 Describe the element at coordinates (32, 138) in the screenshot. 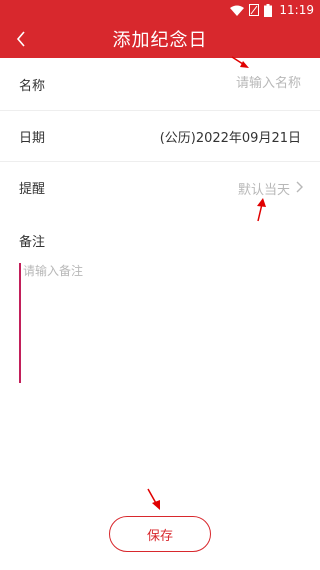

I see `date-label: 日期` at that location.